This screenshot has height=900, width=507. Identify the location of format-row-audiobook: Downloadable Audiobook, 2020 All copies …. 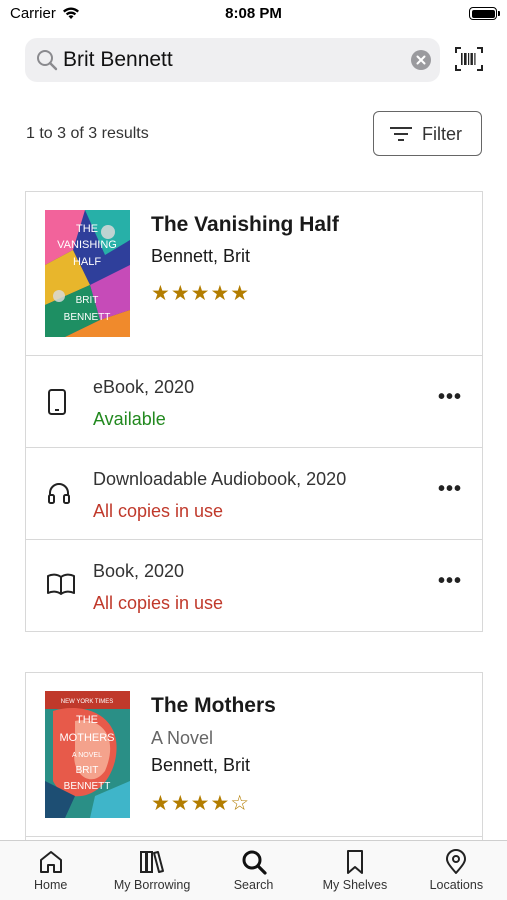
(254, 494).